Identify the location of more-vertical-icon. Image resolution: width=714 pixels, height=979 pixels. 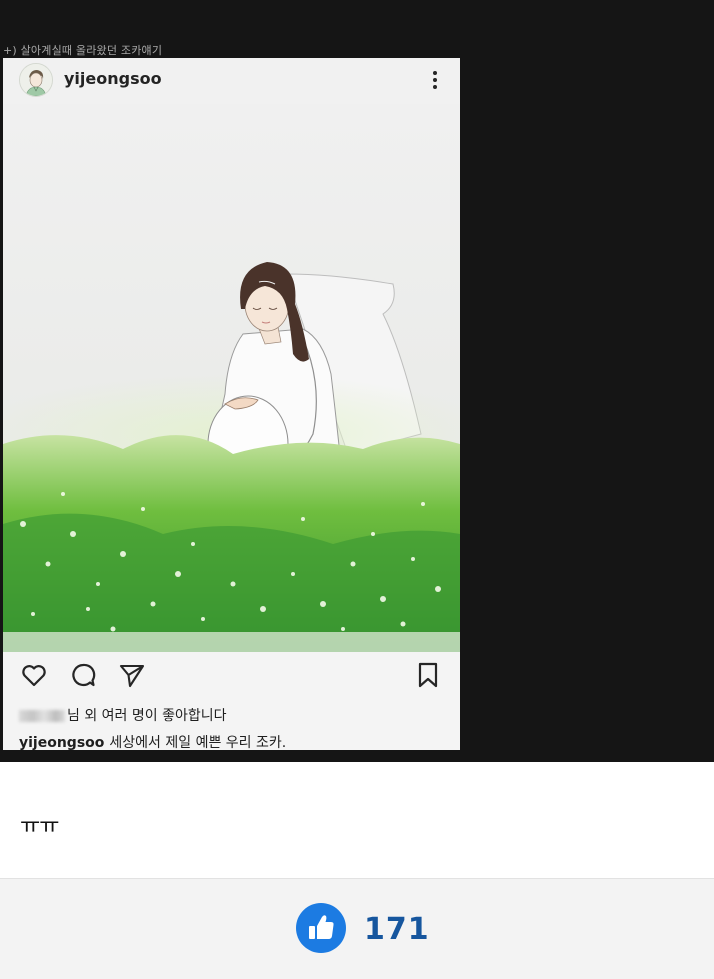
(435, 80).